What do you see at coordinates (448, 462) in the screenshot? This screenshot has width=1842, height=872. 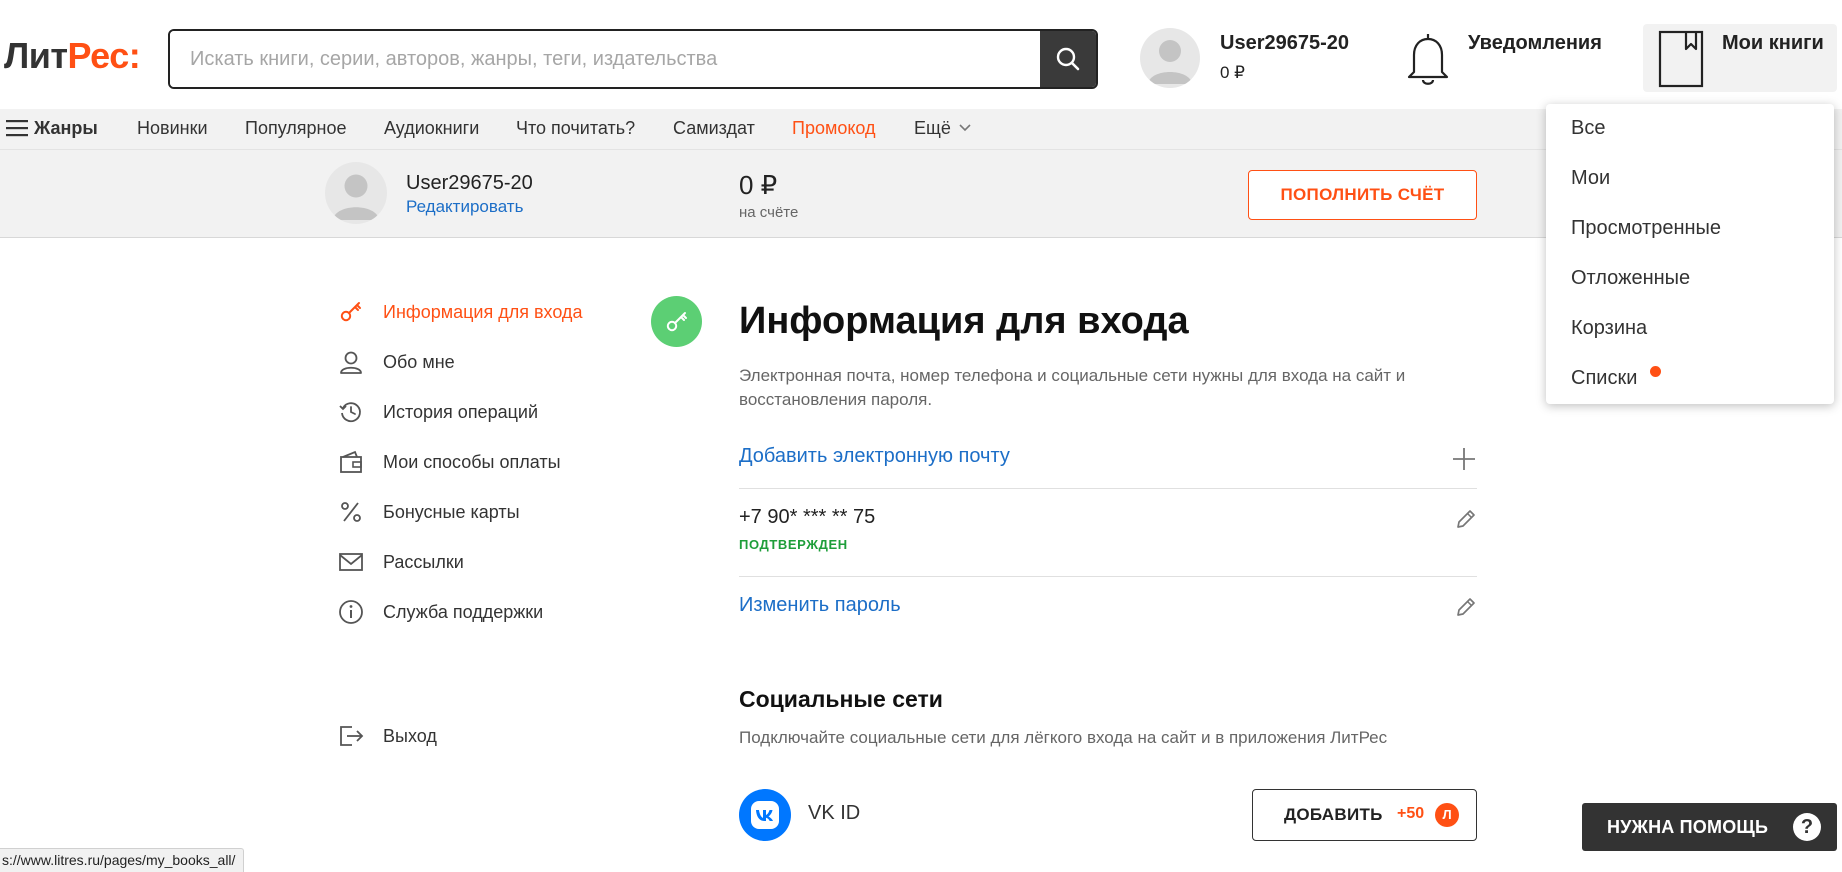 I see `sidebar-item-payment-methods: Мои способы оплаты` at bounding box center [448, 462].